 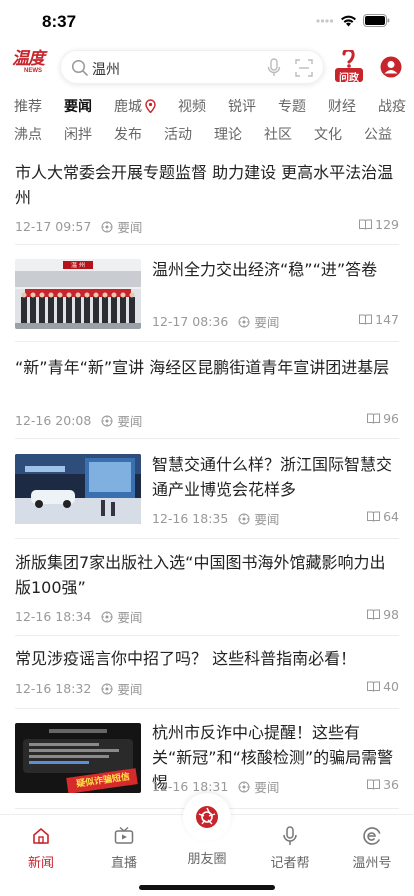 I want to click on news-views-count: 36, so click(x=391, y=784).